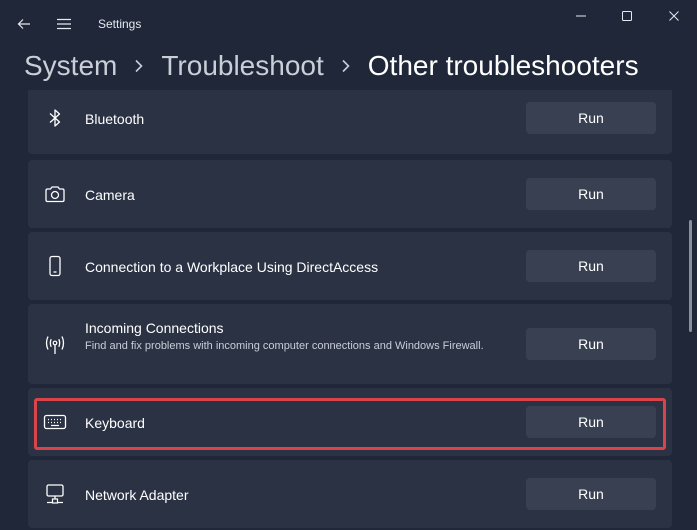 The width and height of the screenshot is (697, 530). What do you see at coordinates (115, 119) in the screenshot?
I see `troubleshooter-label: Bluetooth` at bounding box center [115, 119].